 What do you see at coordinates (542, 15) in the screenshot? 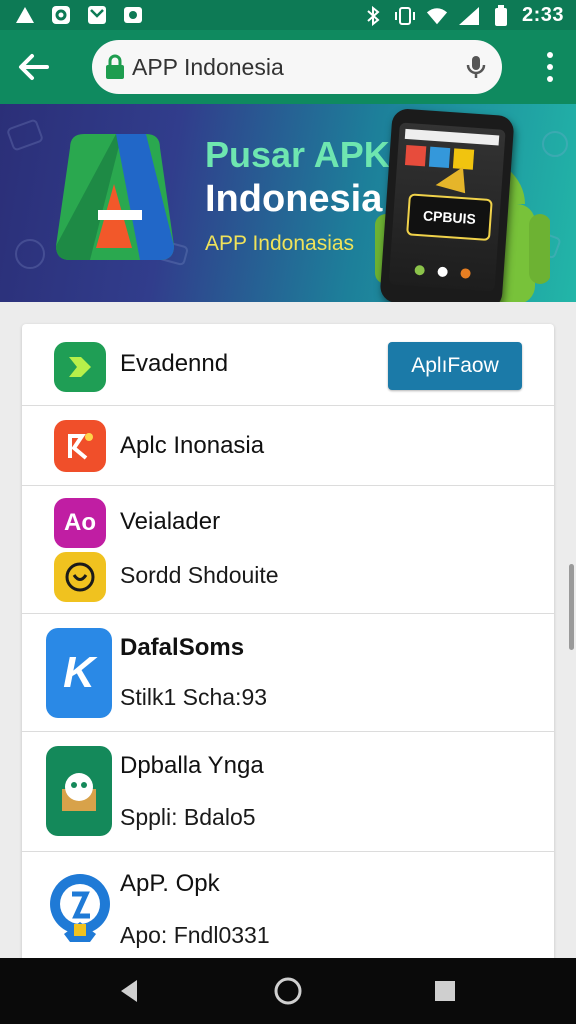
I see `status-time: 2:33` at bounding box center [542, 15].